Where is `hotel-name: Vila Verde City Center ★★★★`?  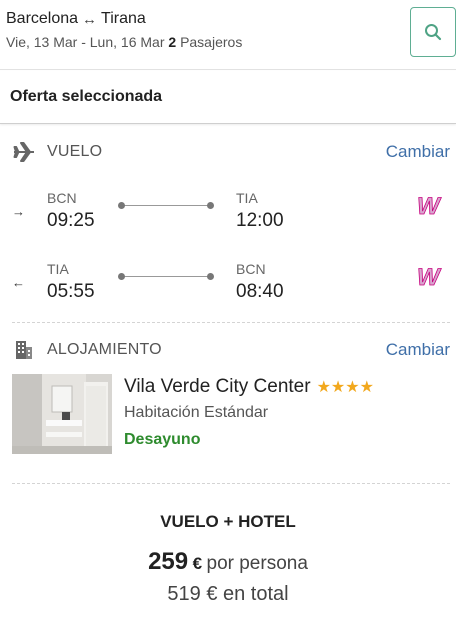 hotel-name: Vila Verde City Center ★★★★ is located at coordinates (249, 387).